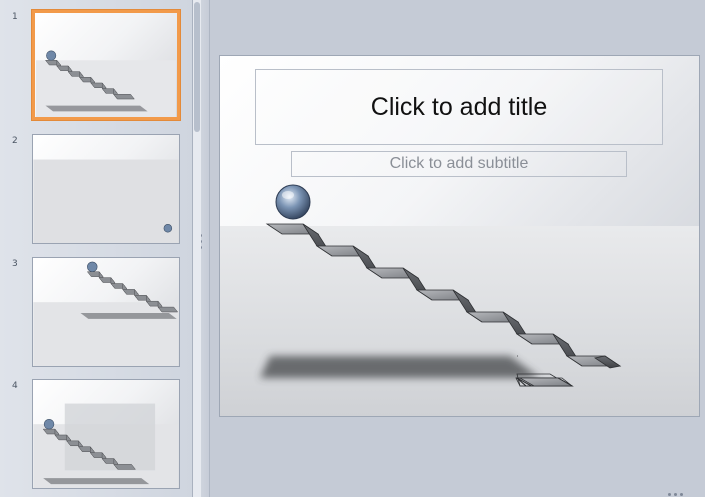  Describe the element at coordinates (15, 17) in the screenshot. I see `slide-number-1: 1` at that location.